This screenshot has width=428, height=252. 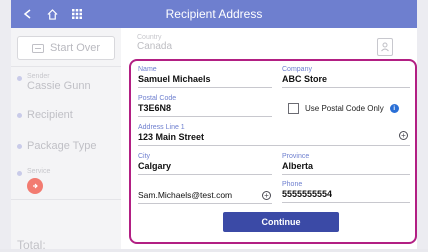 What do you see at coordinates (155, 166) in the screenshot?
I see `city-value: Calgary` at bounding box center [155, 166].